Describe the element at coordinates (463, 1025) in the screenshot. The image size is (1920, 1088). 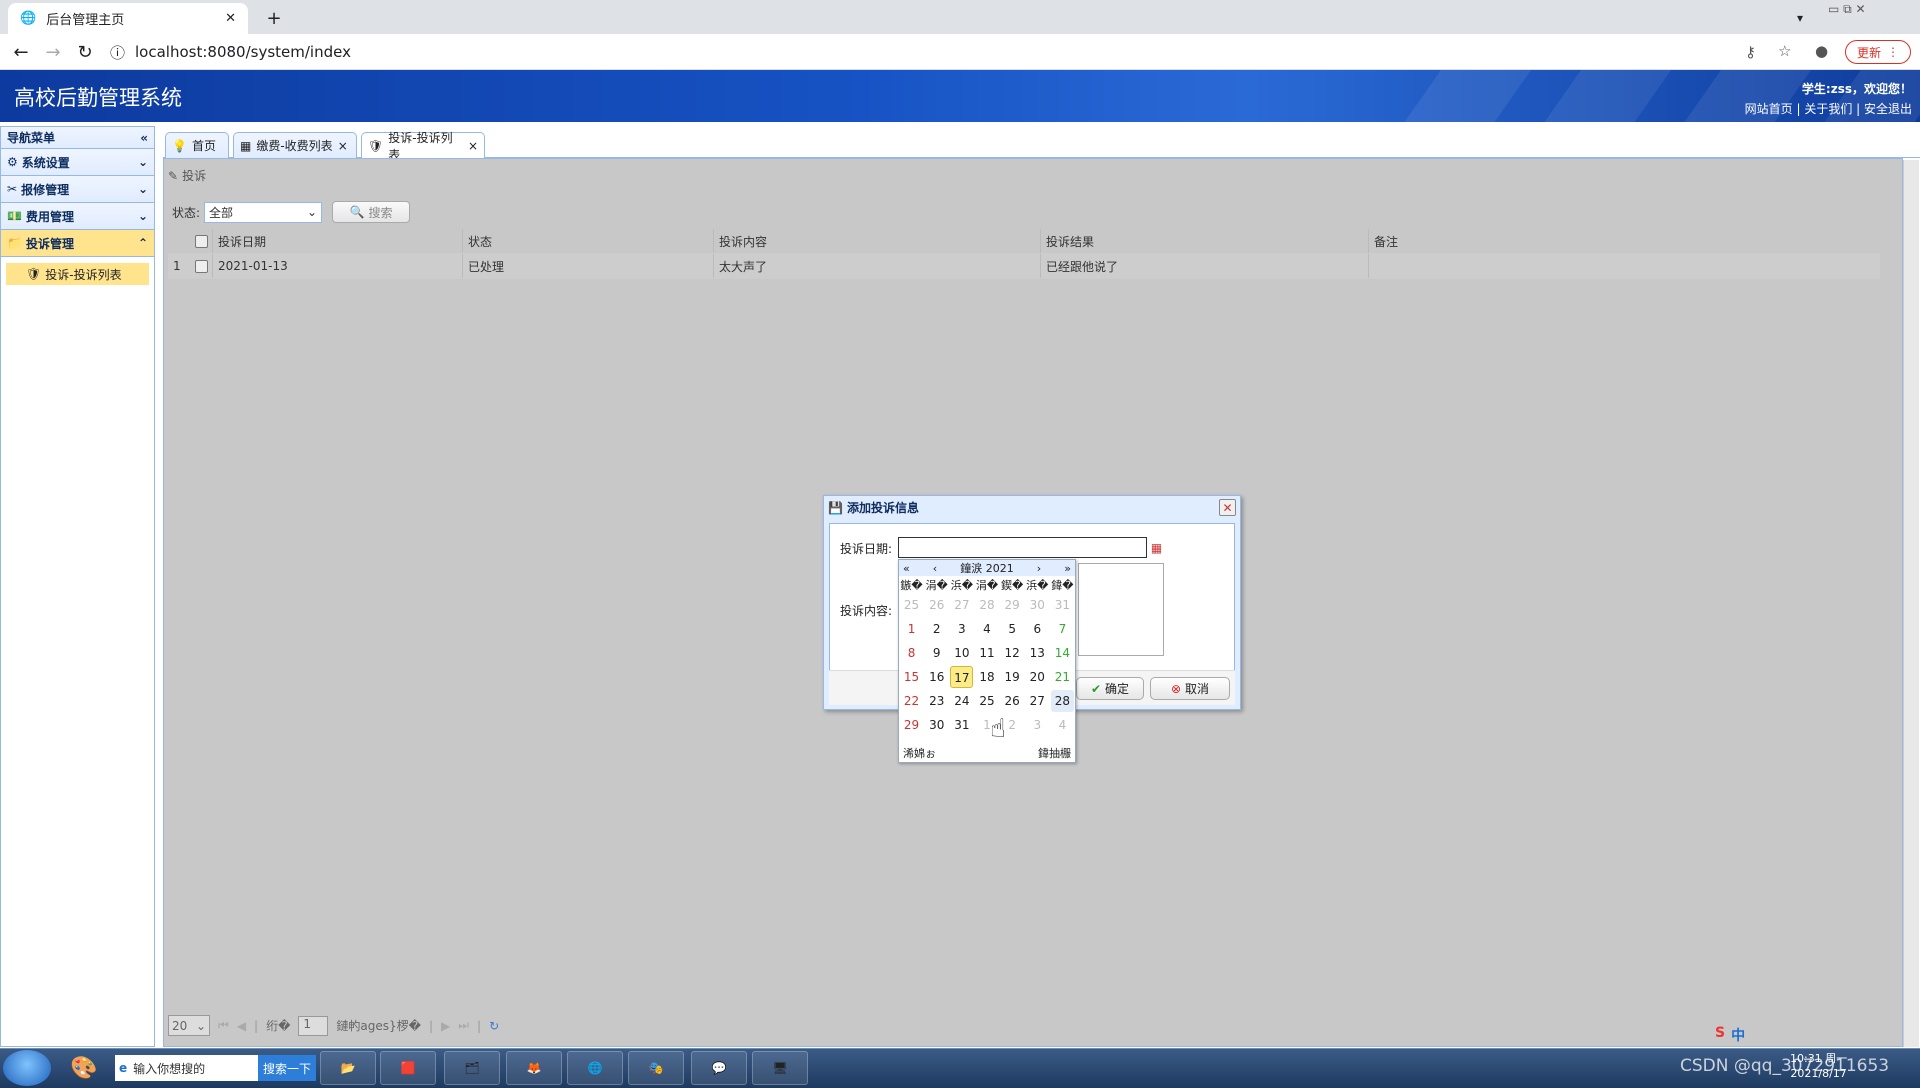
I see `last-page-icon: ⏭` at that location.